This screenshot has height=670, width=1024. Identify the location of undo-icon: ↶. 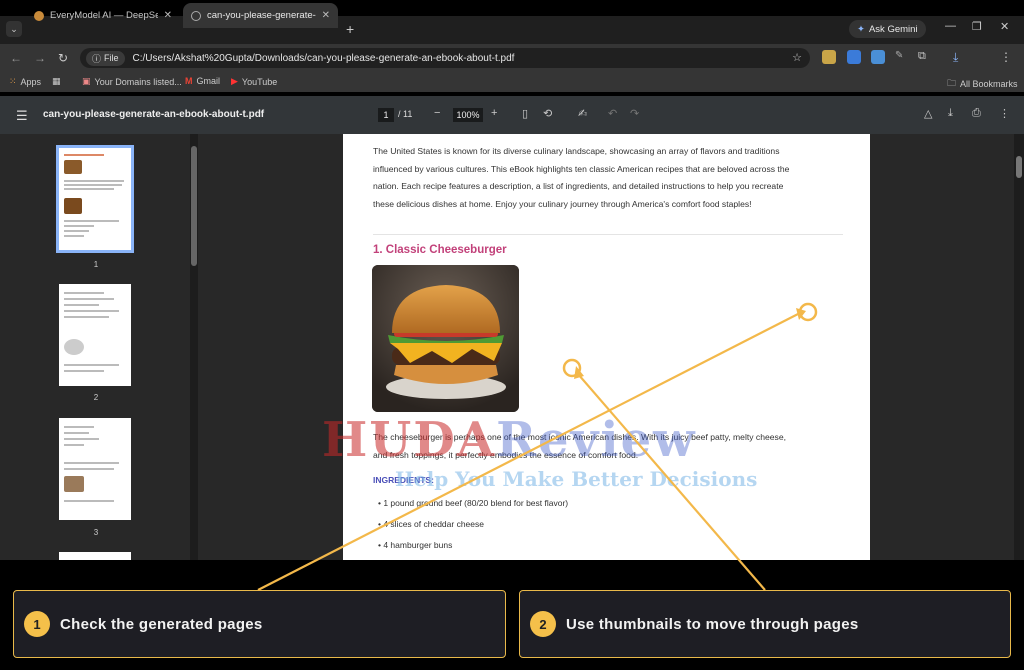
(612, 113).